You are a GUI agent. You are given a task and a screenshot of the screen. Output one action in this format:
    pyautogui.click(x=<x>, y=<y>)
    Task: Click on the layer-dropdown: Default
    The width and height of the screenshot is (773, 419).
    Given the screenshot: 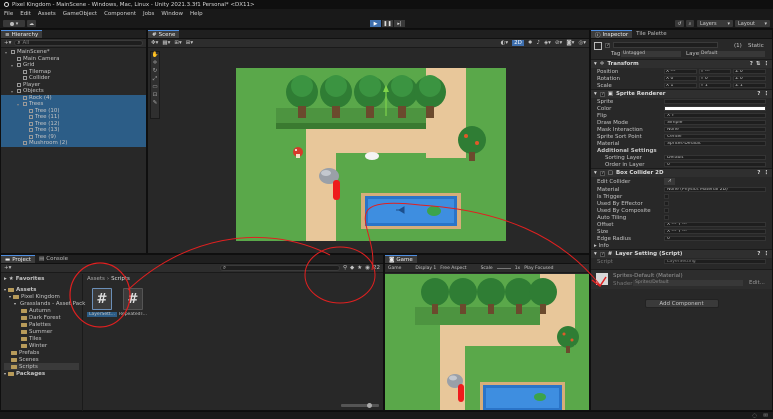 What is the action you would take?
    pyautogui.click(x=732, y=54)
    